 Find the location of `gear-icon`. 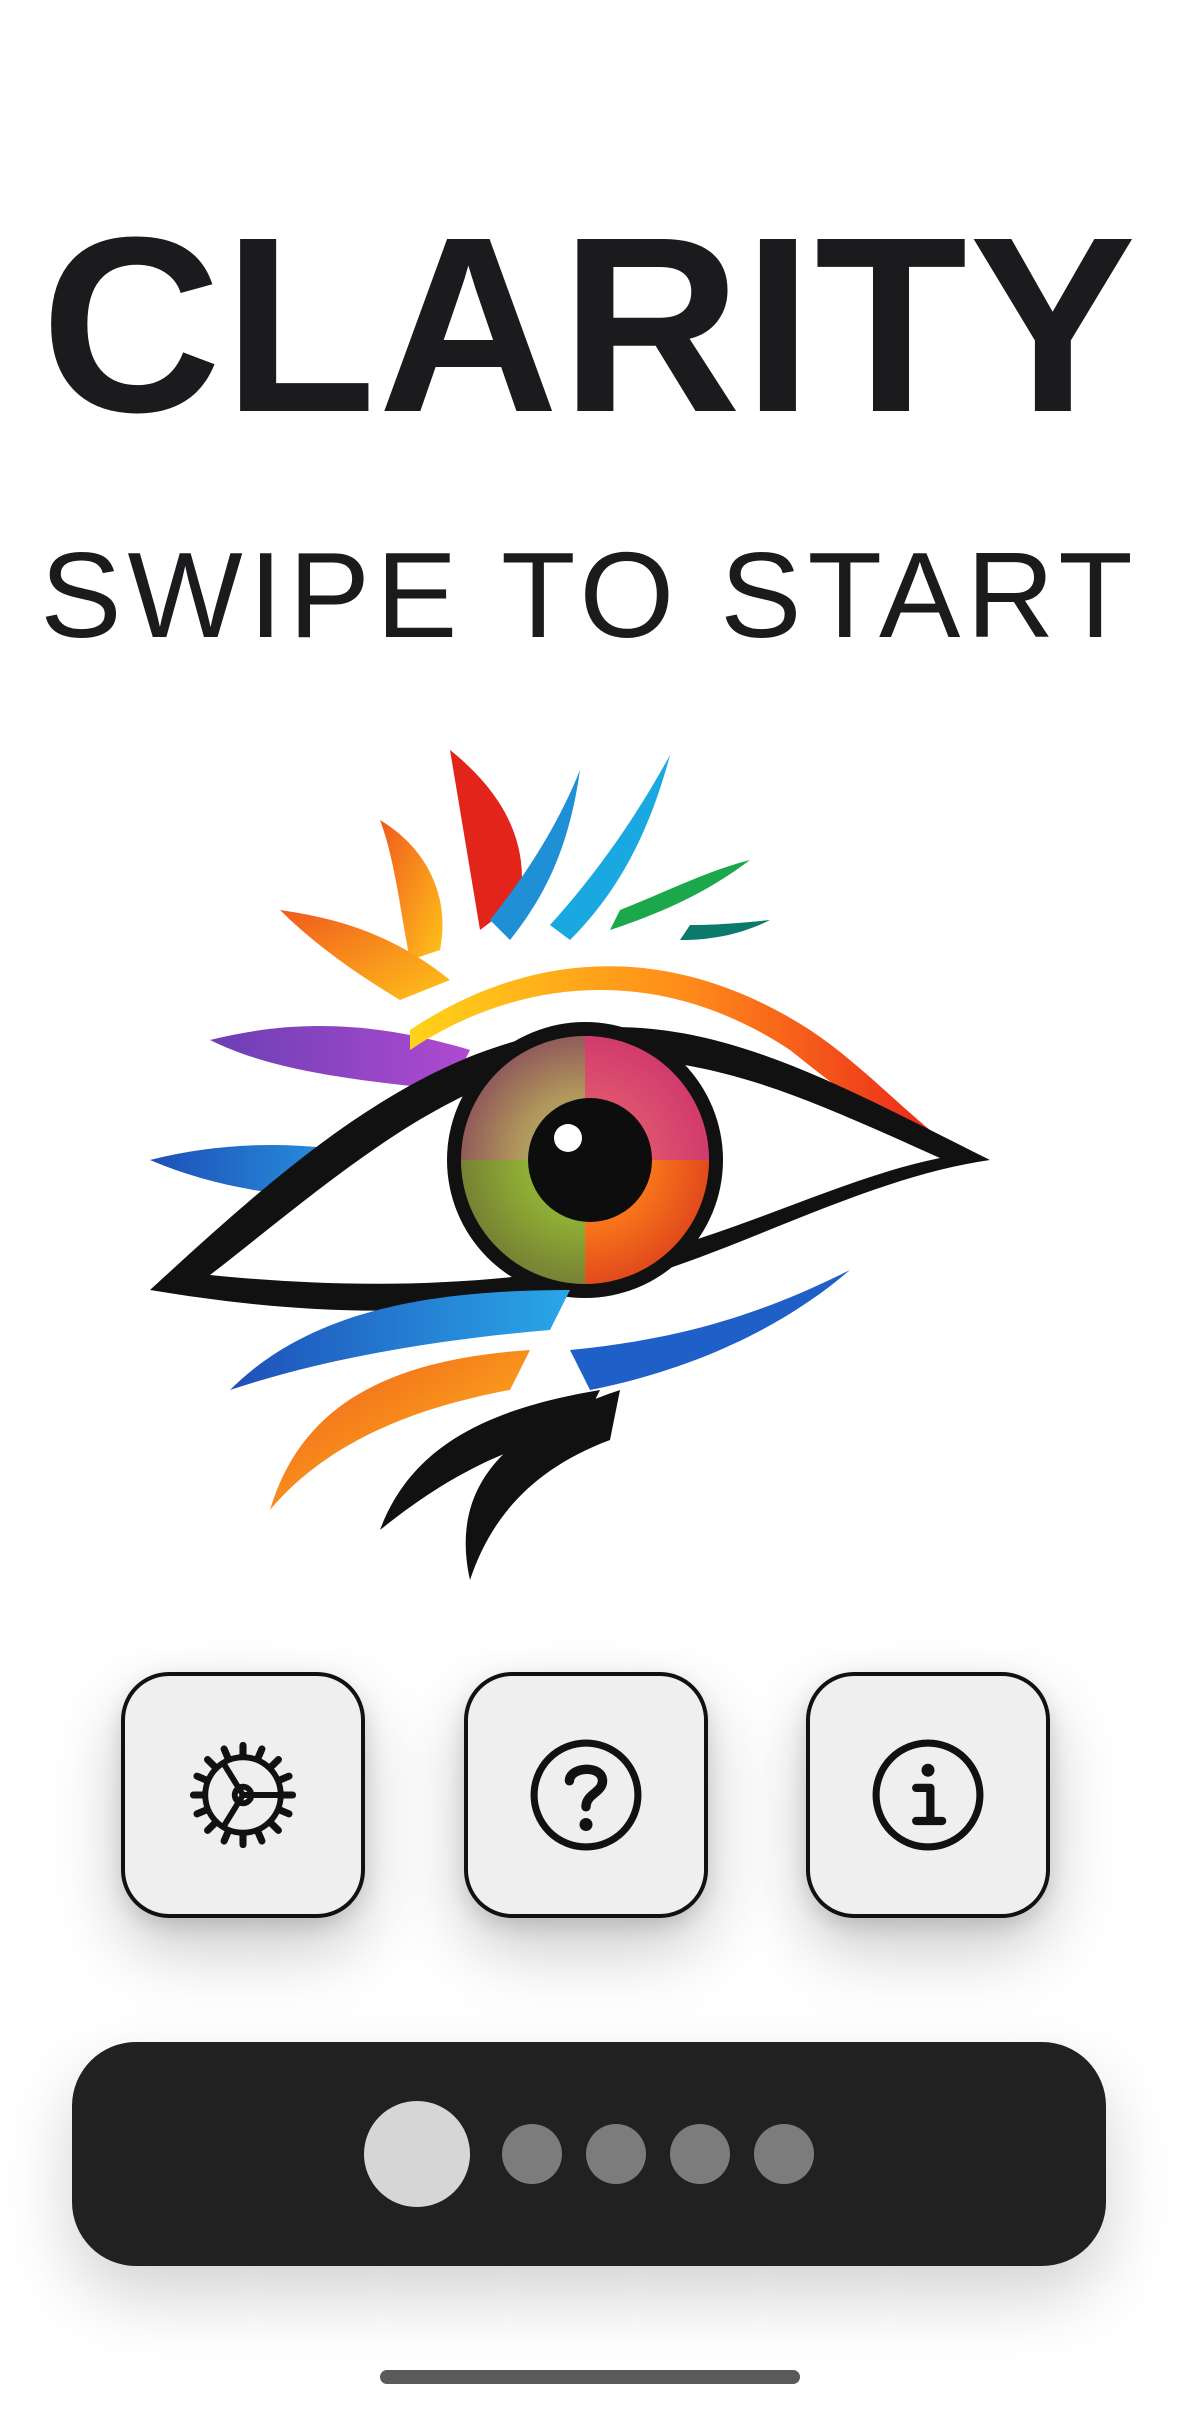

gear-icon is located at coordinates (243, 1795).